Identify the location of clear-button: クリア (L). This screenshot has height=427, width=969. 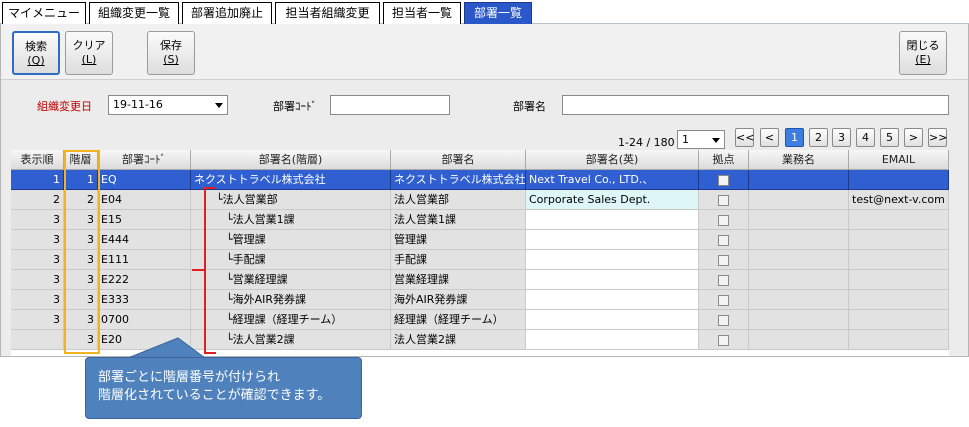
(89, 53).